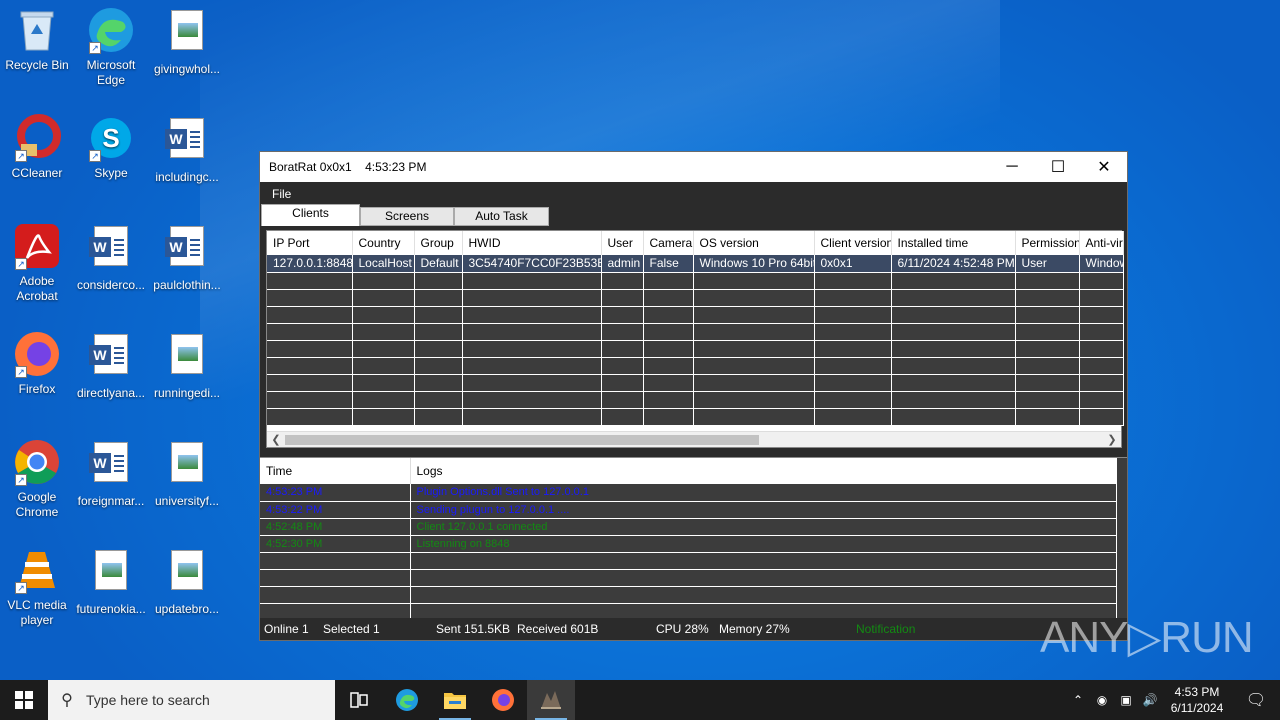  I want to click on search-box: ⚲ Type here to search, so click(191, 700).